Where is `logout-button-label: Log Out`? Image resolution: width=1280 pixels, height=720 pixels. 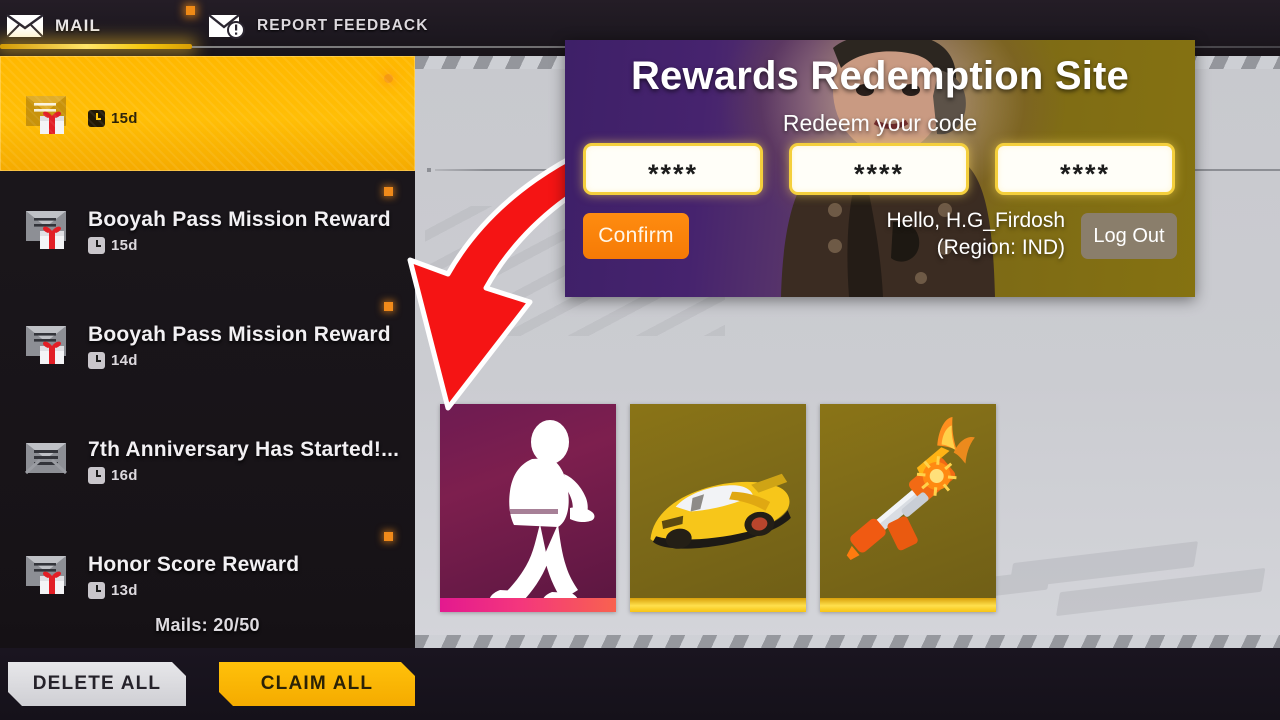
logout-button-label: Log Out is located at coordinates (1129, 235).